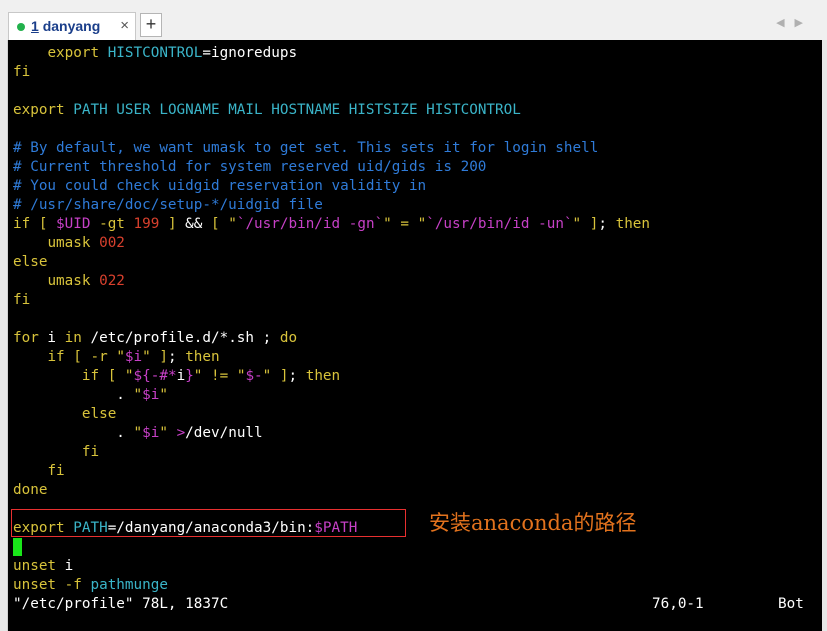  What do you see at coordinates (155, 53) in the screenshot?
I see `code-token: HISTCONTROL` at bounding box center [155, 53].